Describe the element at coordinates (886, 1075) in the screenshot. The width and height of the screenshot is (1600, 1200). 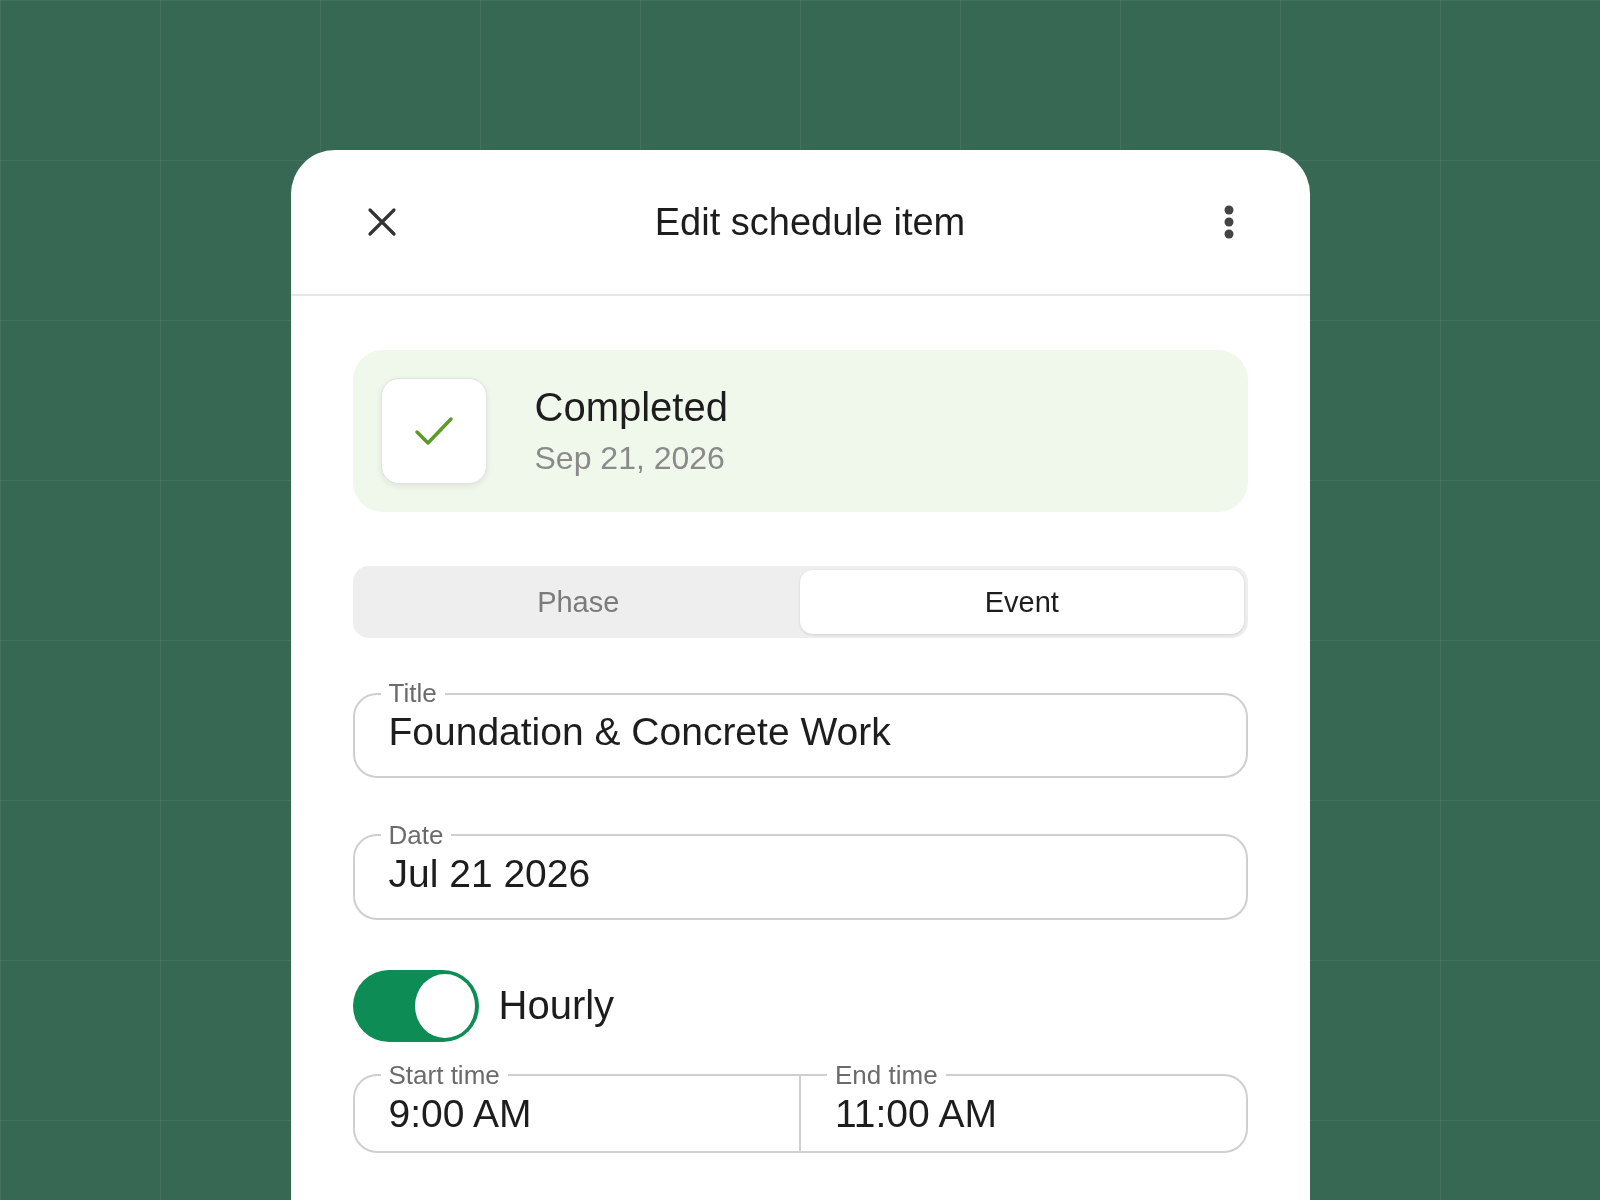
I see `field-label: End time` at that location.